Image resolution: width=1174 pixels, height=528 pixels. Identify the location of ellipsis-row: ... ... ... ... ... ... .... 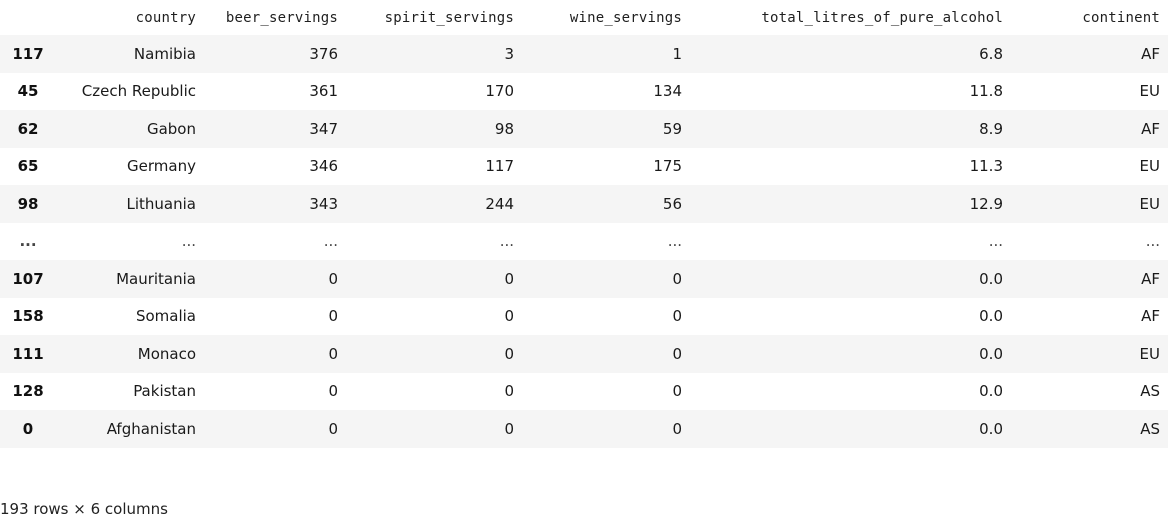
(584, 242).